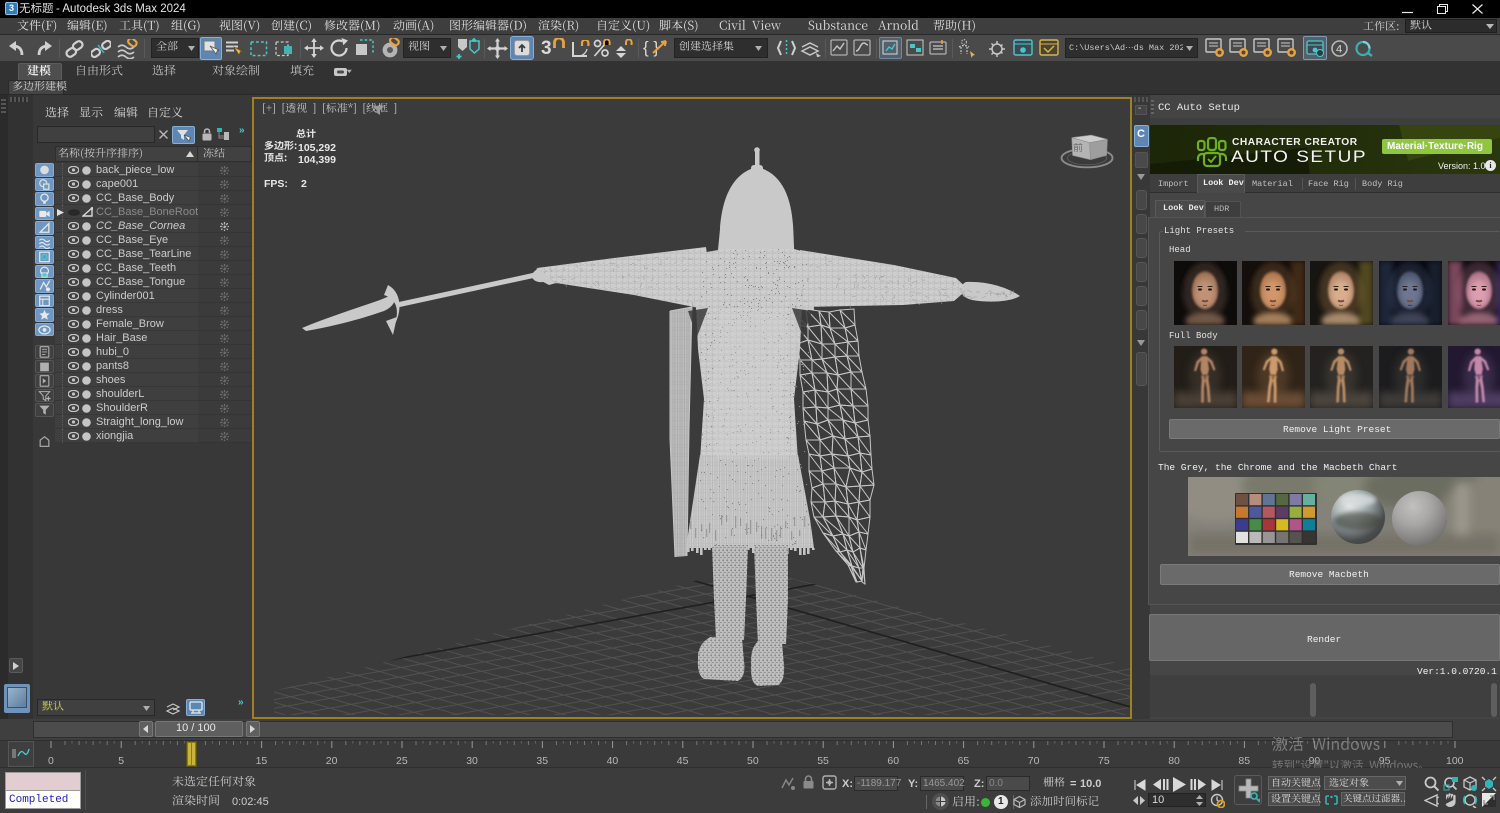 The width and height of the screenshot is (1500, 813). What do you see at coordinates (1339, 50) in the screenshot?
I see `svg-text: 4` at bounding box center [1339, 50].